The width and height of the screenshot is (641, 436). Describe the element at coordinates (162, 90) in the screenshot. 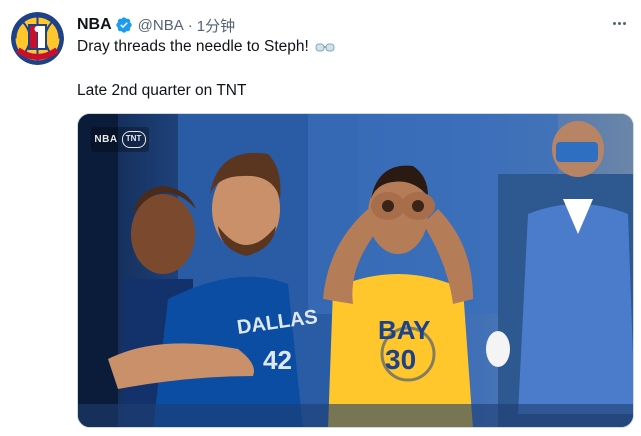

I see `tweet-text-line2: Late 2nd quarter on TNT` at that location.